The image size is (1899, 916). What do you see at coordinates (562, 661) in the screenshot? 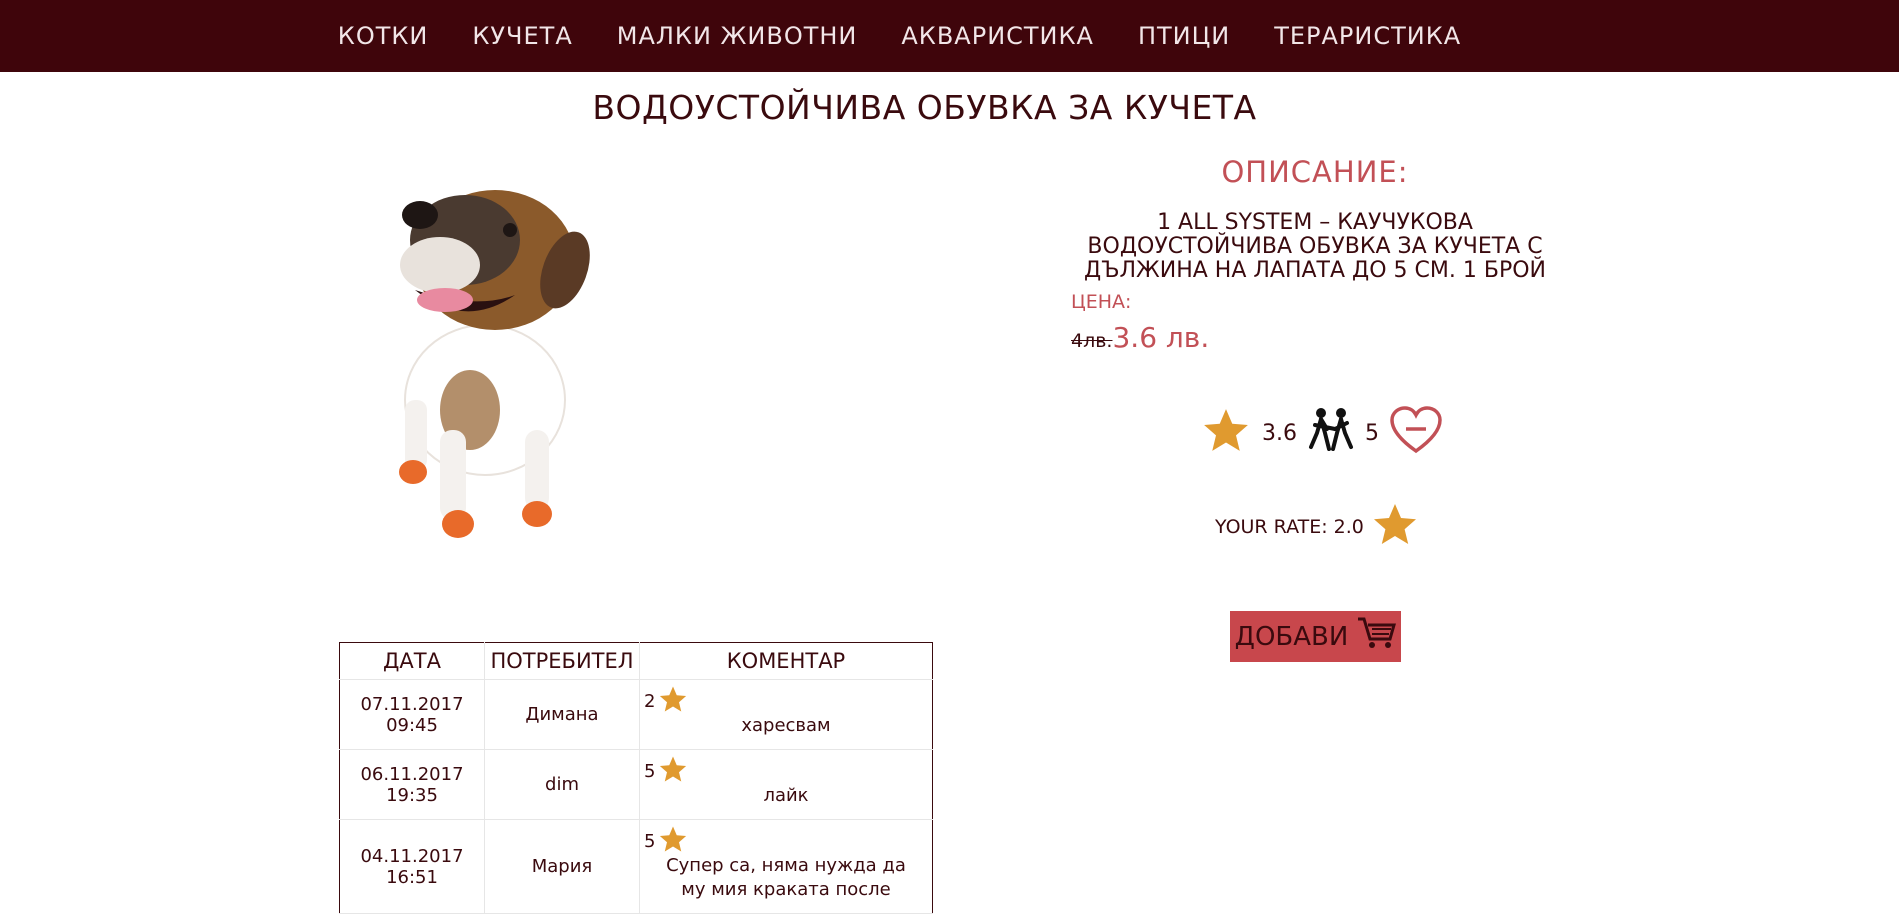
I see `header-user: ПОТРЕБИТЕЛ` at bounding box center [562, 661].